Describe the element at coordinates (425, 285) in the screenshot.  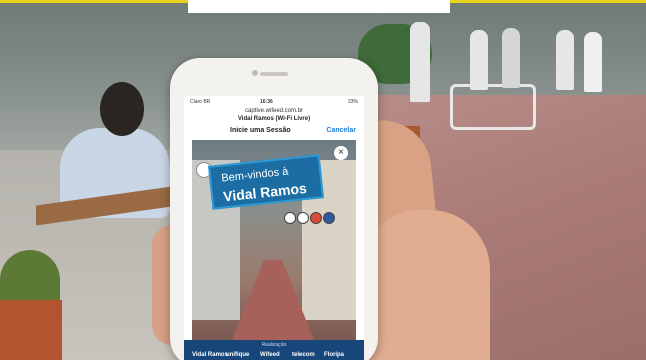
I see `hand-palm` at that location.